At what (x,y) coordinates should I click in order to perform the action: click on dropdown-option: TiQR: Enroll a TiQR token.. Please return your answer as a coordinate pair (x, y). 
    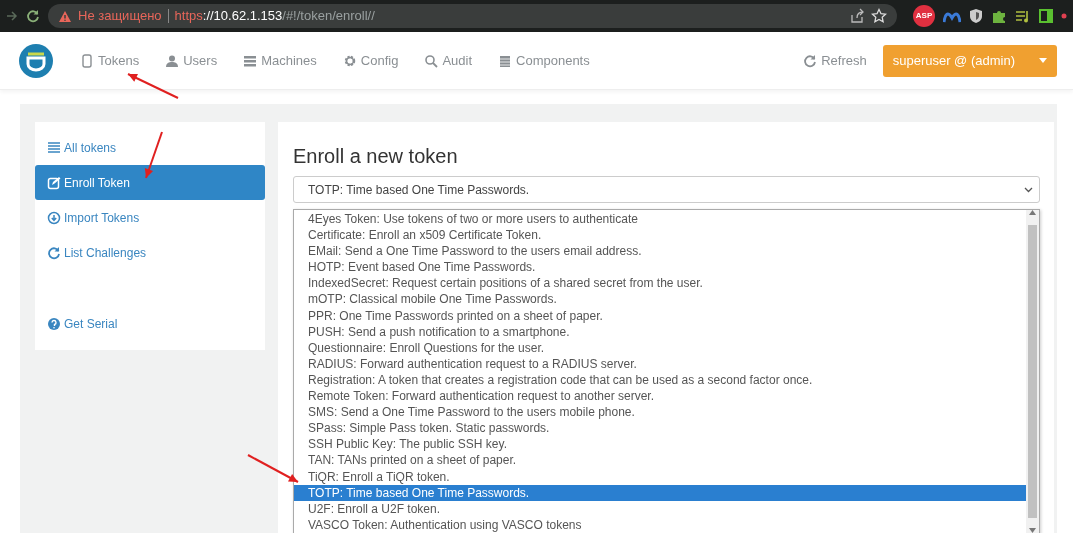
    Looking at the image, I should click on (660, 476).